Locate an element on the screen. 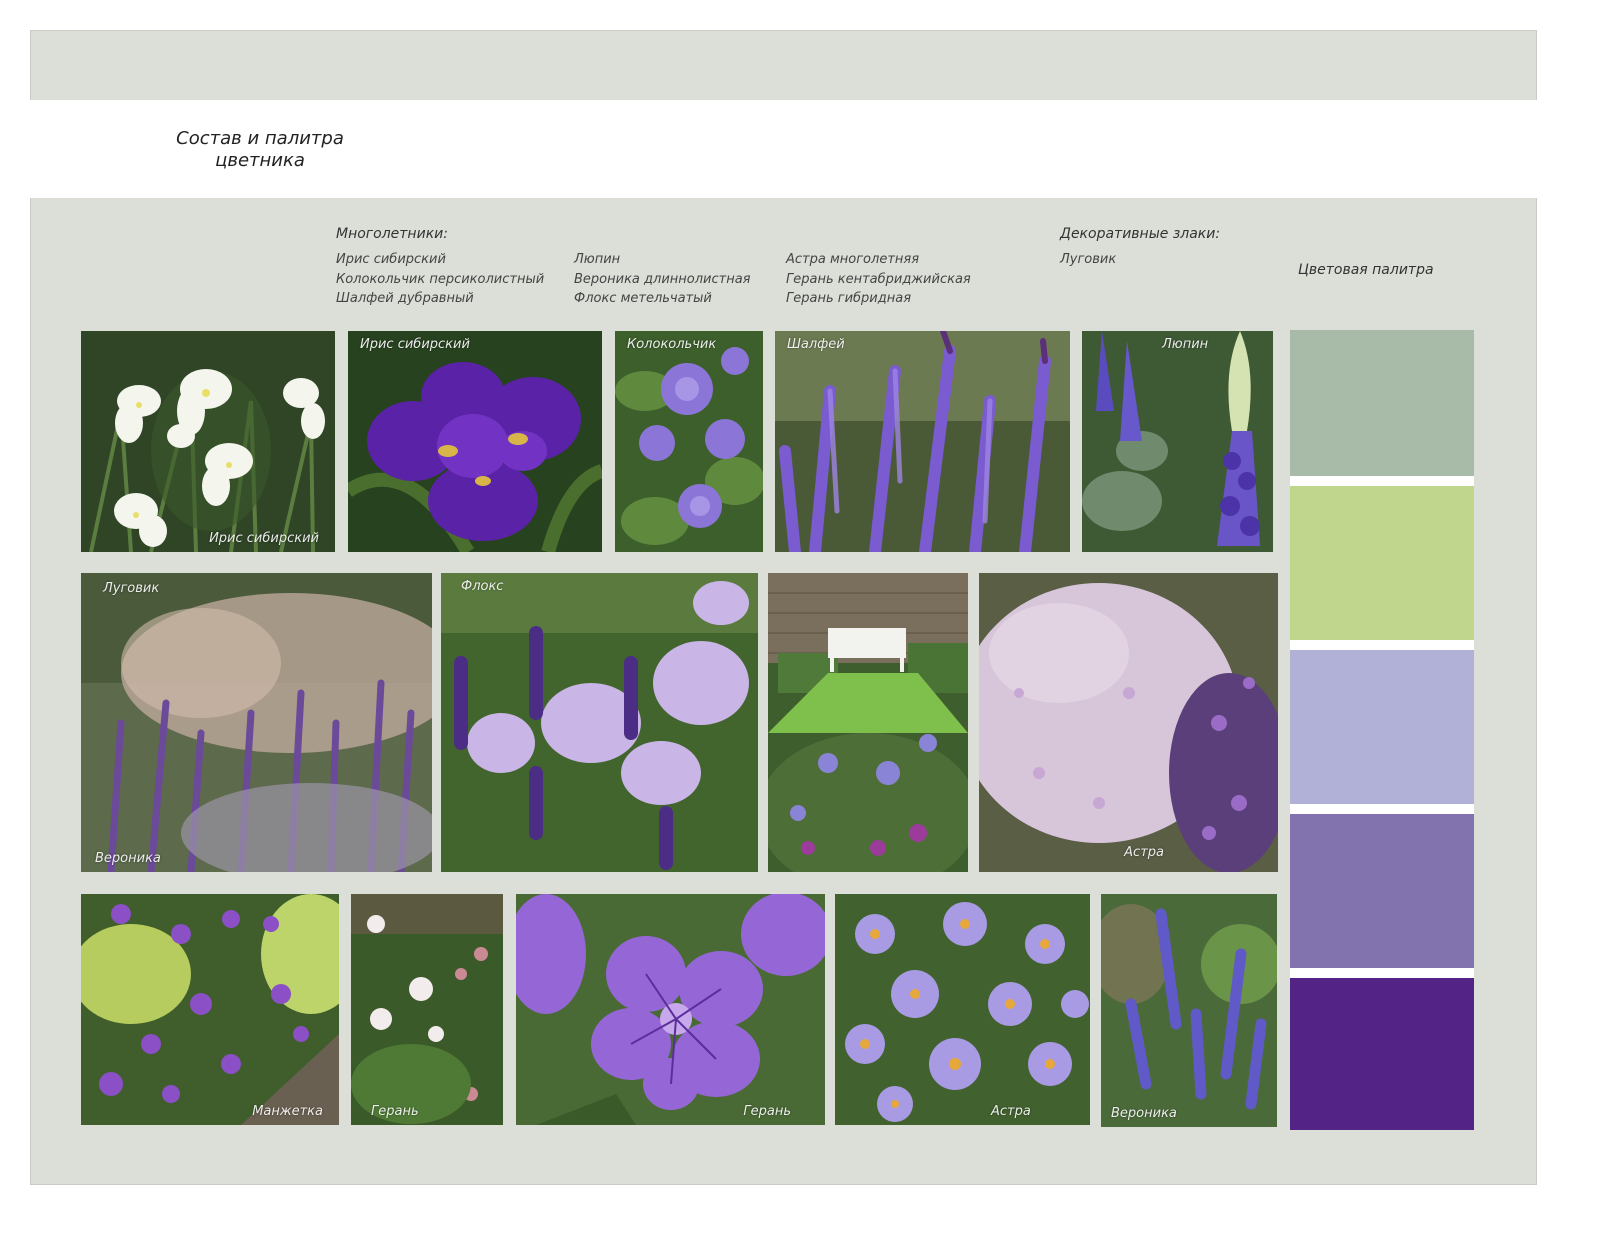  photo-grass-veronica: Луговик Вероника is located at coordinates (256, 722).